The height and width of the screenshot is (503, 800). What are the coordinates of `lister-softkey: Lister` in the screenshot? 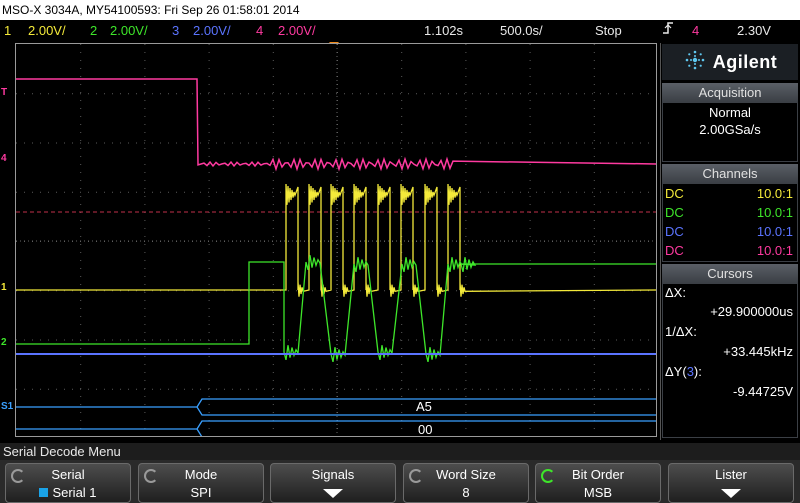 It's located at (731, 483).